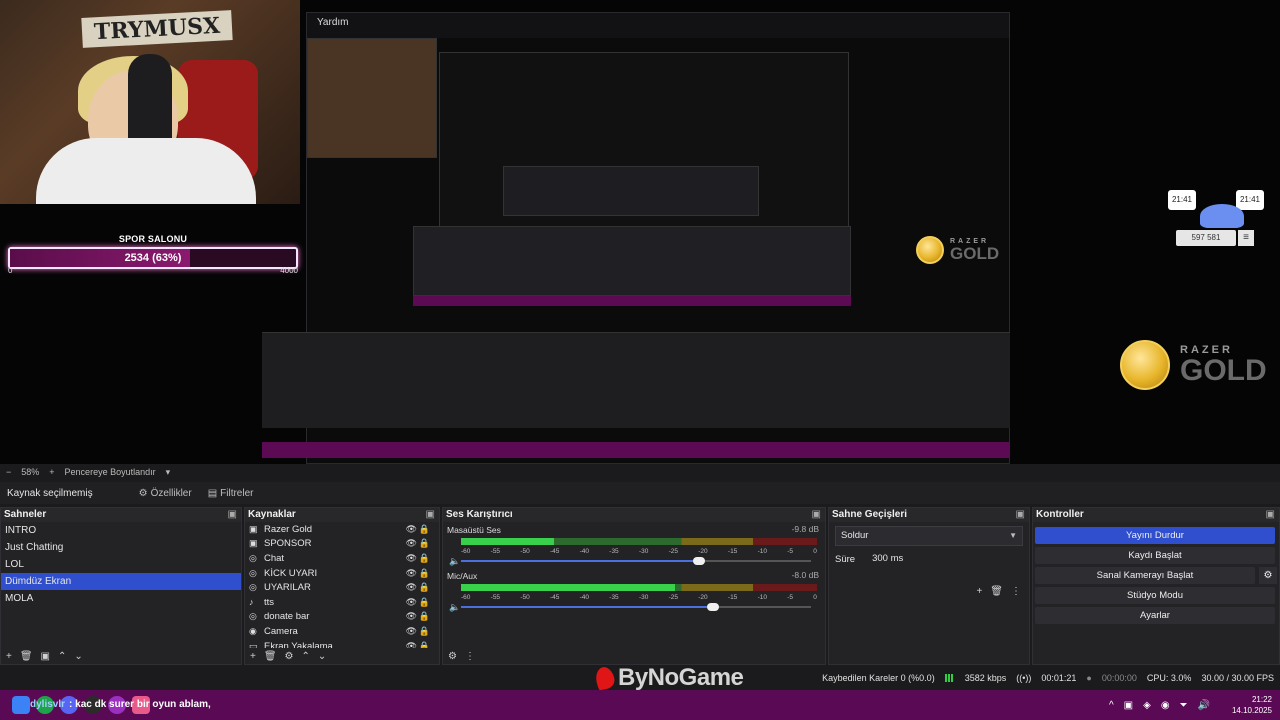 This screenshot has height=720, width=1280. Describe the element at coordinates (121, 564) in the screenshot. I see `scene-item: LOL` at that location.